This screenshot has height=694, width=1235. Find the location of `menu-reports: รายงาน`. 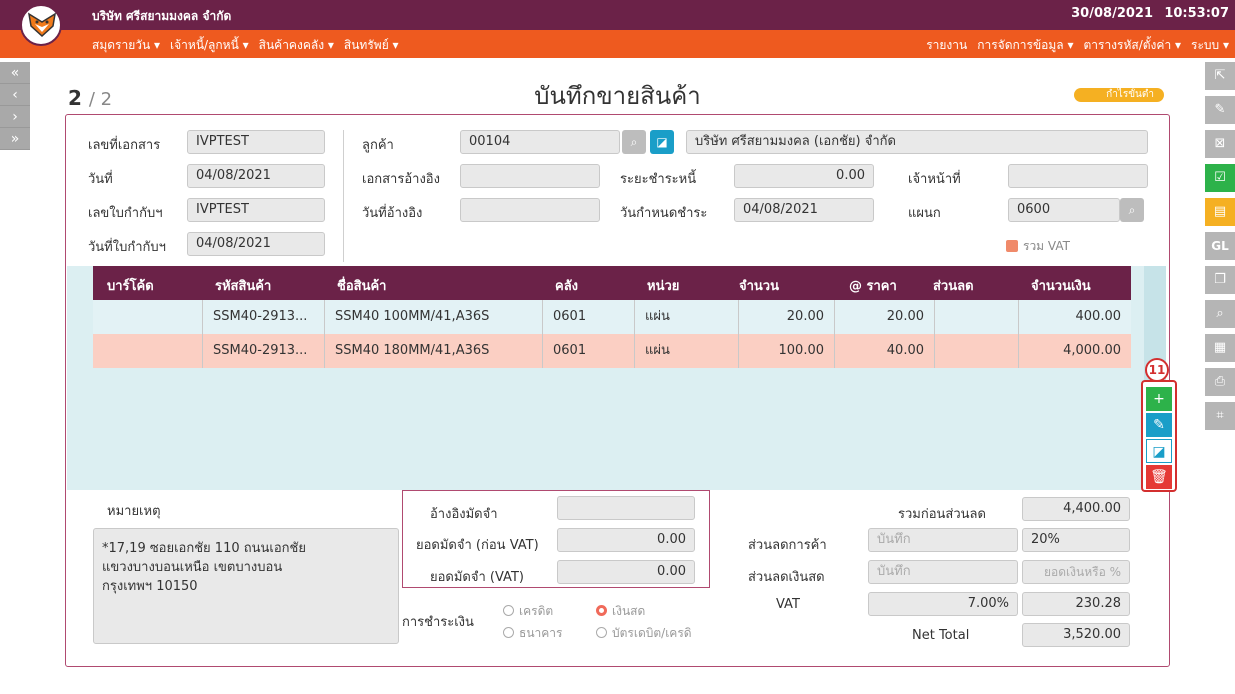

menu-reports: รายงาน is located at coordinates (946, 45).